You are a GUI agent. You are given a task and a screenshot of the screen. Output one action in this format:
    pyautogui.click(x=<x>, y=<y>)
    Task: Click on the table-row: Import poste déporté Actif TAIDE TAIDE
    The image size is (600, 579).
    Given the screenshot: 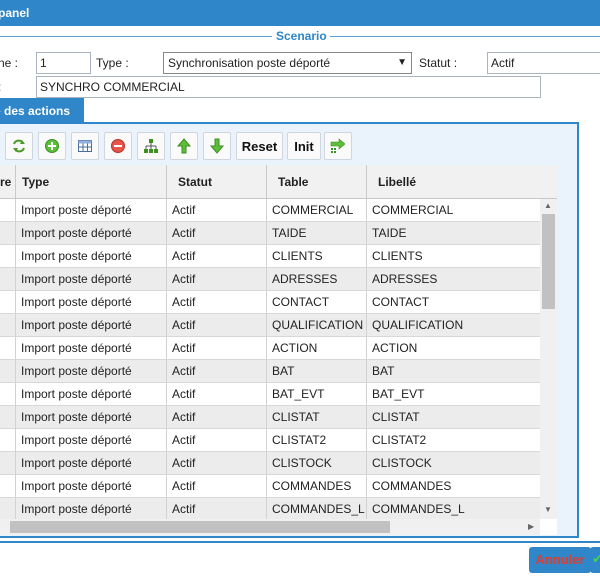 What is the action you would take?
    pyautogui.click(x=270, y=233)
    